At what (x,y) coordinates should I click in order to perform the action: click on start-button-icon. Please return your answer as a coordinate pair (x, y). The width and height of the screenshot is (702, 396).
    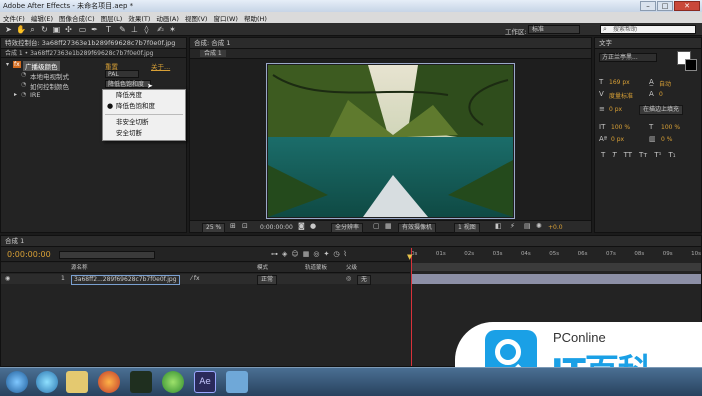
    Looking at the image, I should click on (17, 382).